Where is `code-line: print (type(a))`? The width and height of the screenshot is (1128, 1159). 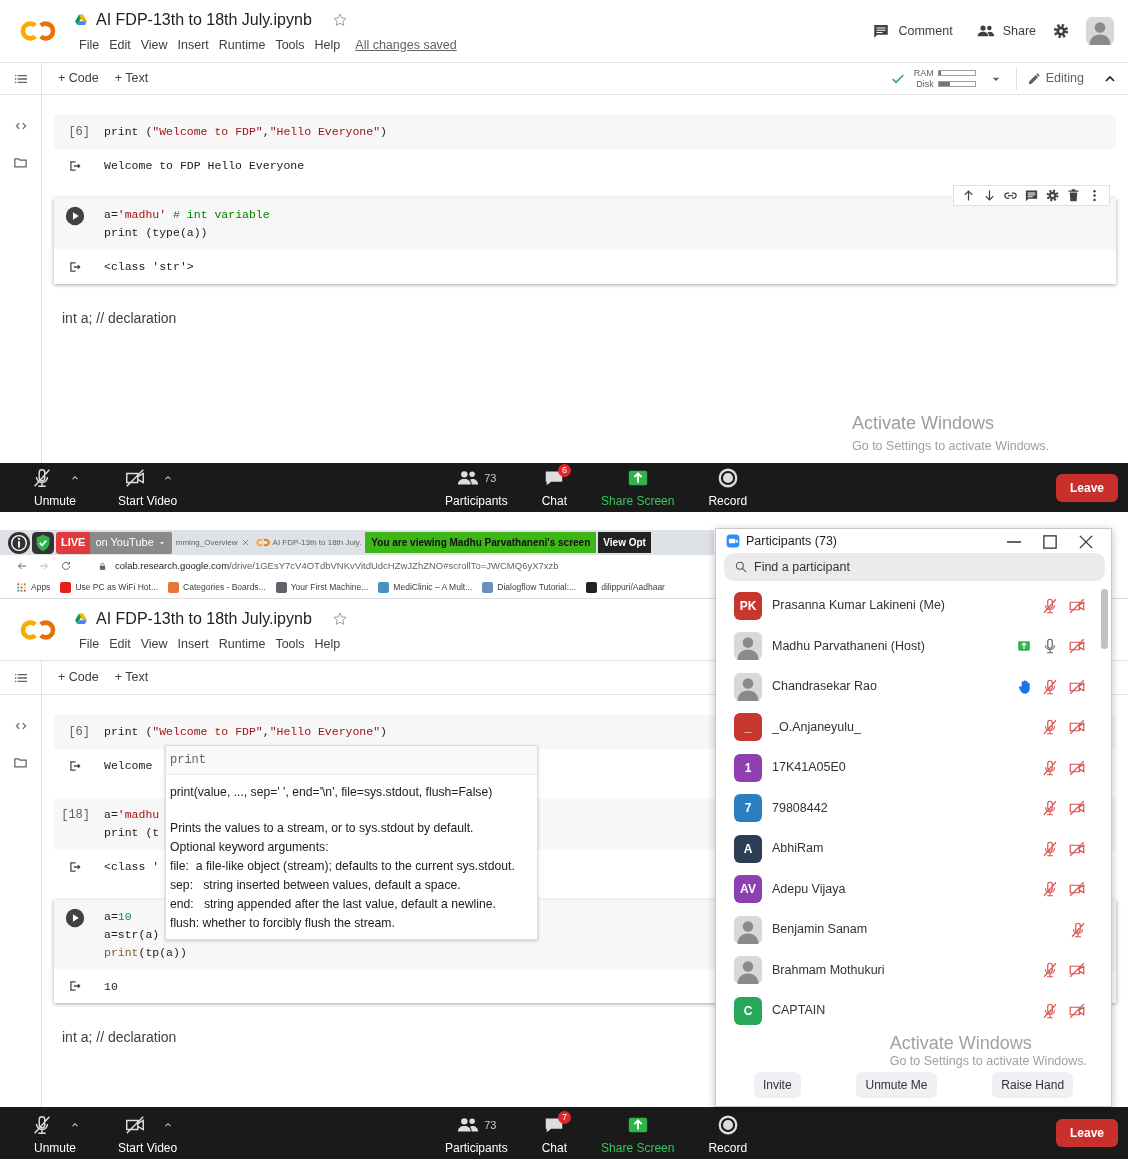
code-line: print (type(a)) is located at coordinates (156, 233).